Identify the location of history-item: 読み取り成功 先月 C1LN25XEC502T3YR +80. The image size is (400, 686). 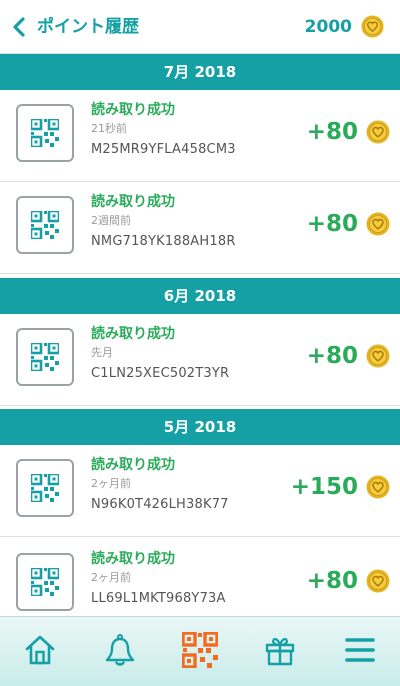
(200, 360).